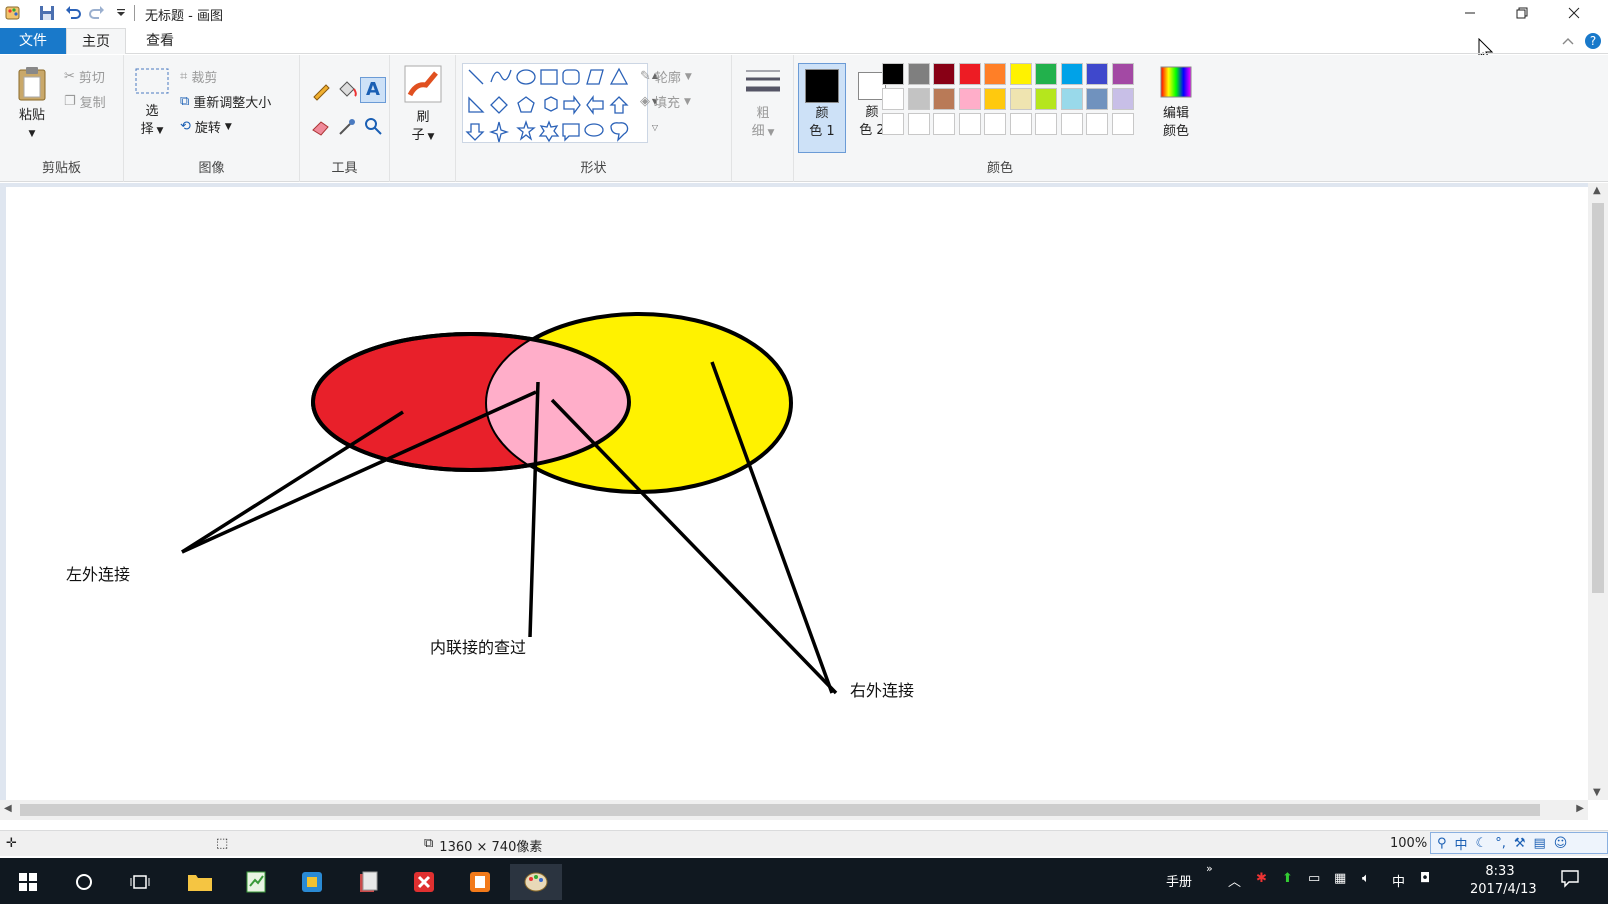 This screenshot has width=1608, height=904. What do you see at coordinates (1425, 878) in the screenshot?
I see `ime-tray-icon: ◘` at bounding box center [1425, 878].